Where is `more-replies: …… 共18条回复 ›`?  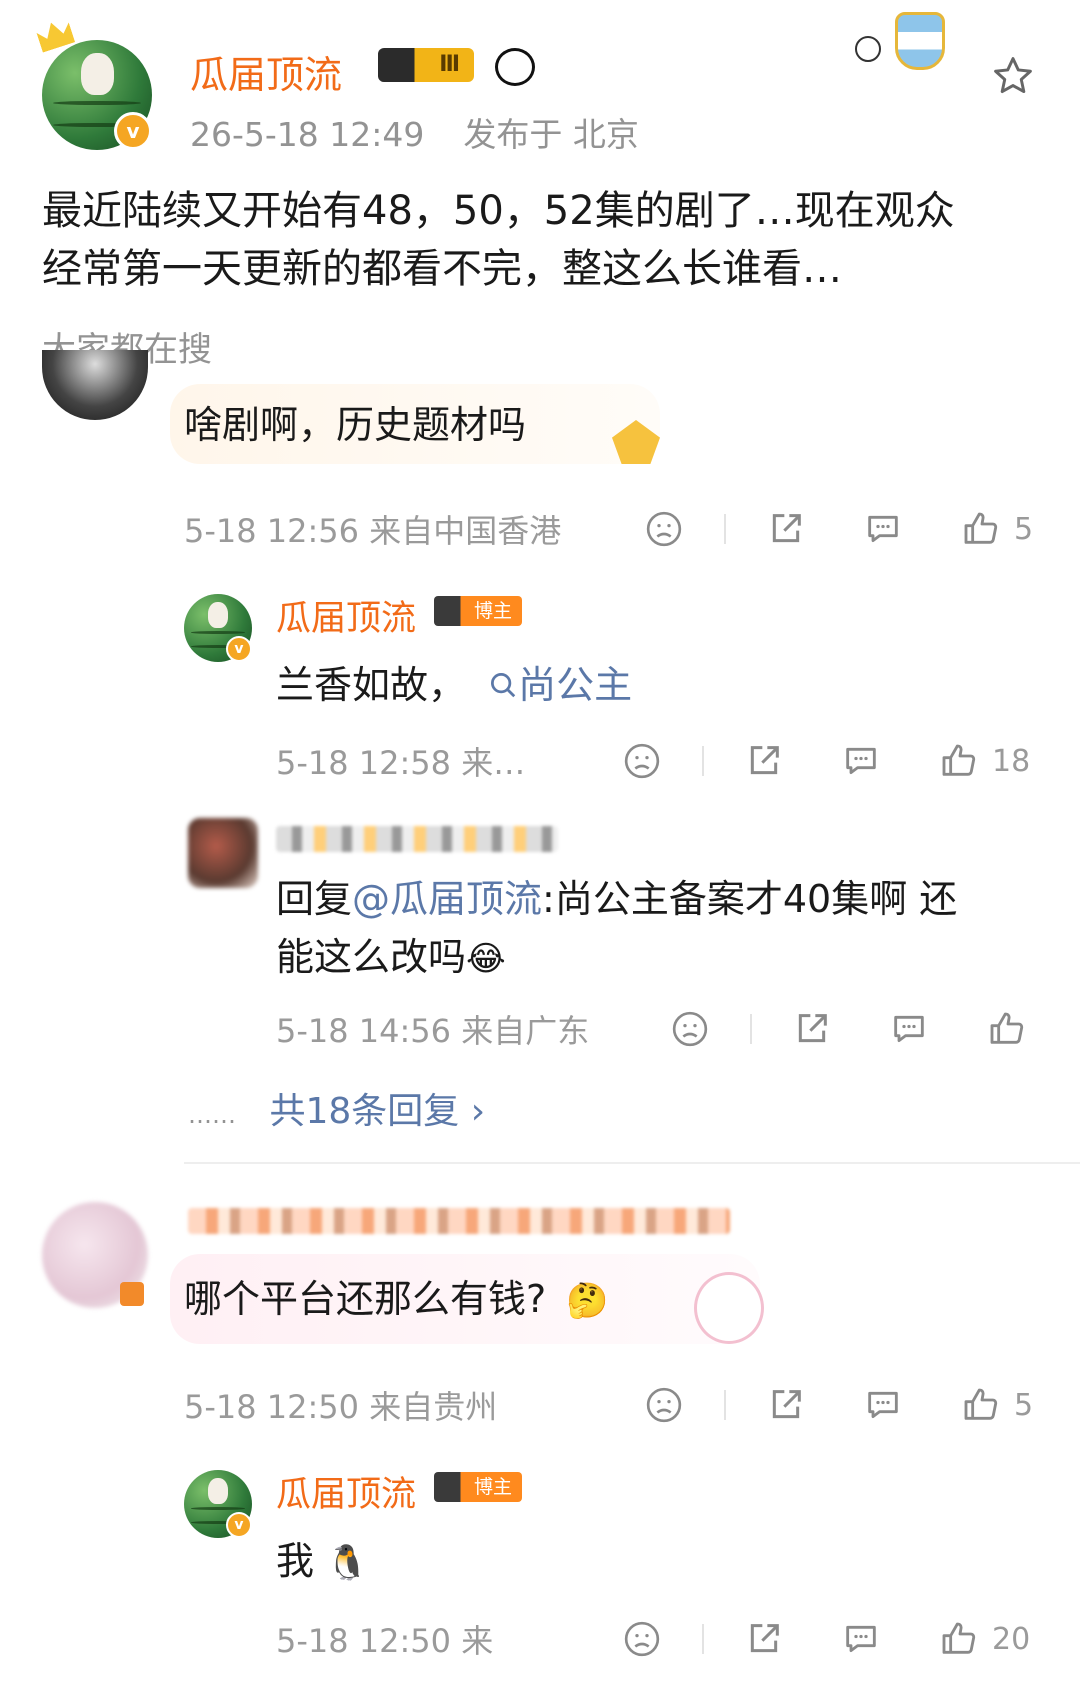
more-replies: …… 共18条回复 › is located at coordinates (336, 1108).